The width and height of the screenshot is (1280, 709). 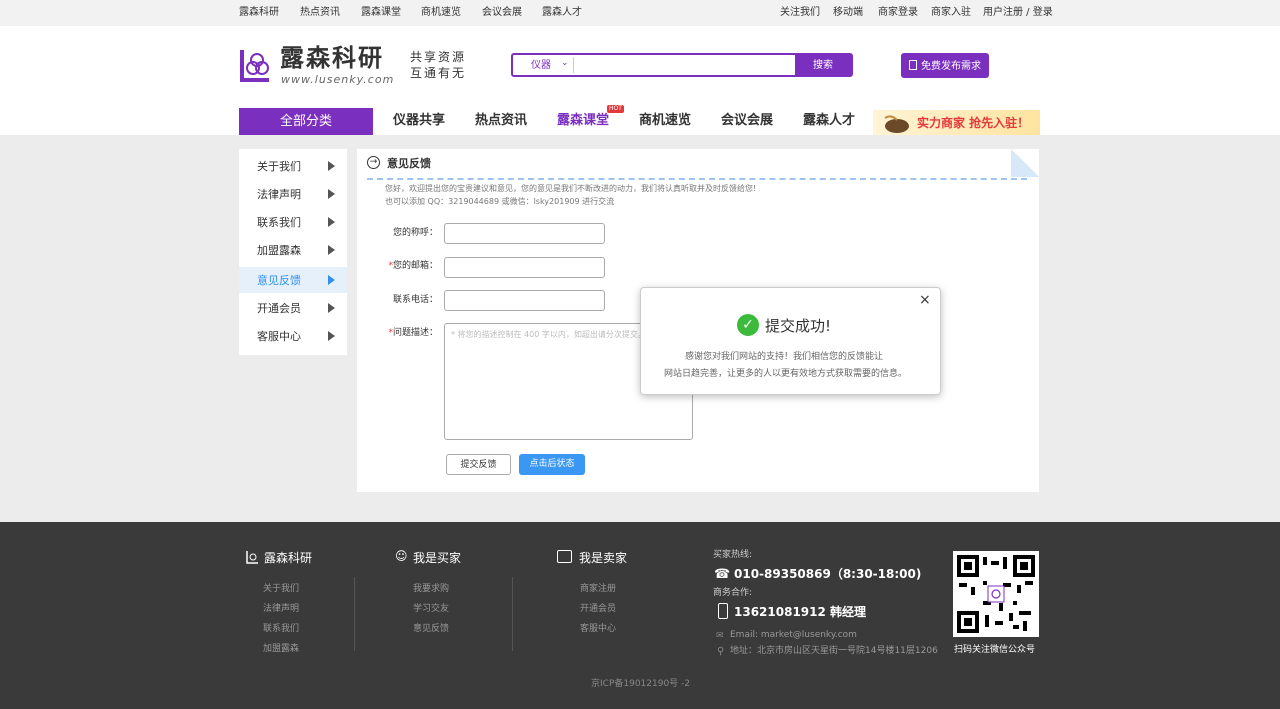 I want to click on topbar-link-business: 商机速览, so click(x=441, y=13).